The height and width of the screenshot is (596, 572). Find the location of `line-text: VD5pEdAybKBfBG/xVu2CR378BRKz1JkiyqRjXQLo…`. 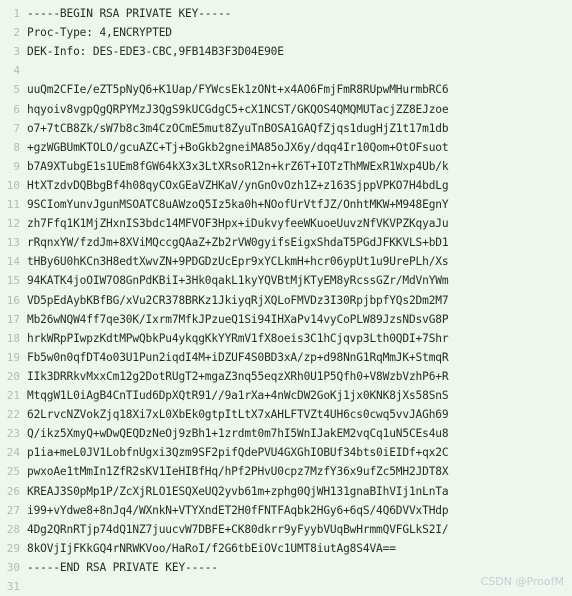

line-text: VD5pEdAybKBfBG/xVu2CR378BRKz1JkiyqRjXQLo… is located at coordinates (238, 300).